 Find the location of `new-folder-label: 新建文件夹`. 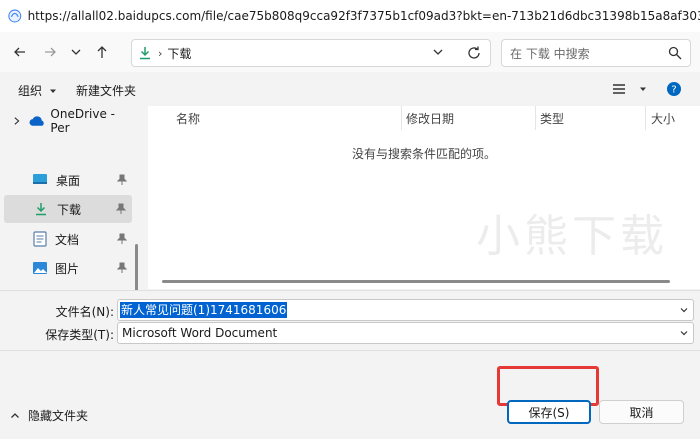

new-folder-label: 新建文件夹 is located at coordinates (106, 91).